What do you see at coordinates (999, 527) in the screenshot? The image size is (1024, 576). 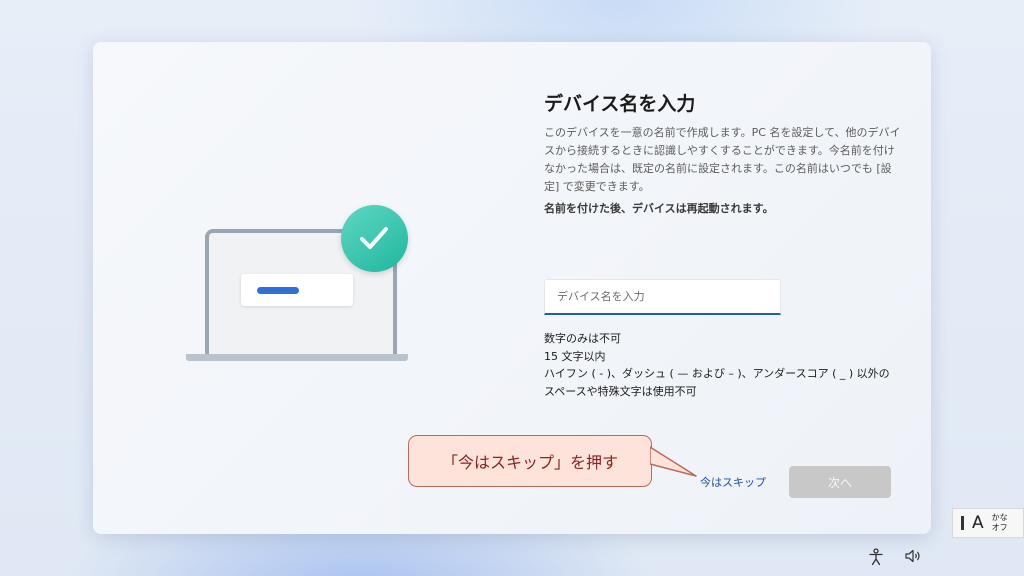 I see `ime-kana-line: オフ` at bounding box center [999, 527].